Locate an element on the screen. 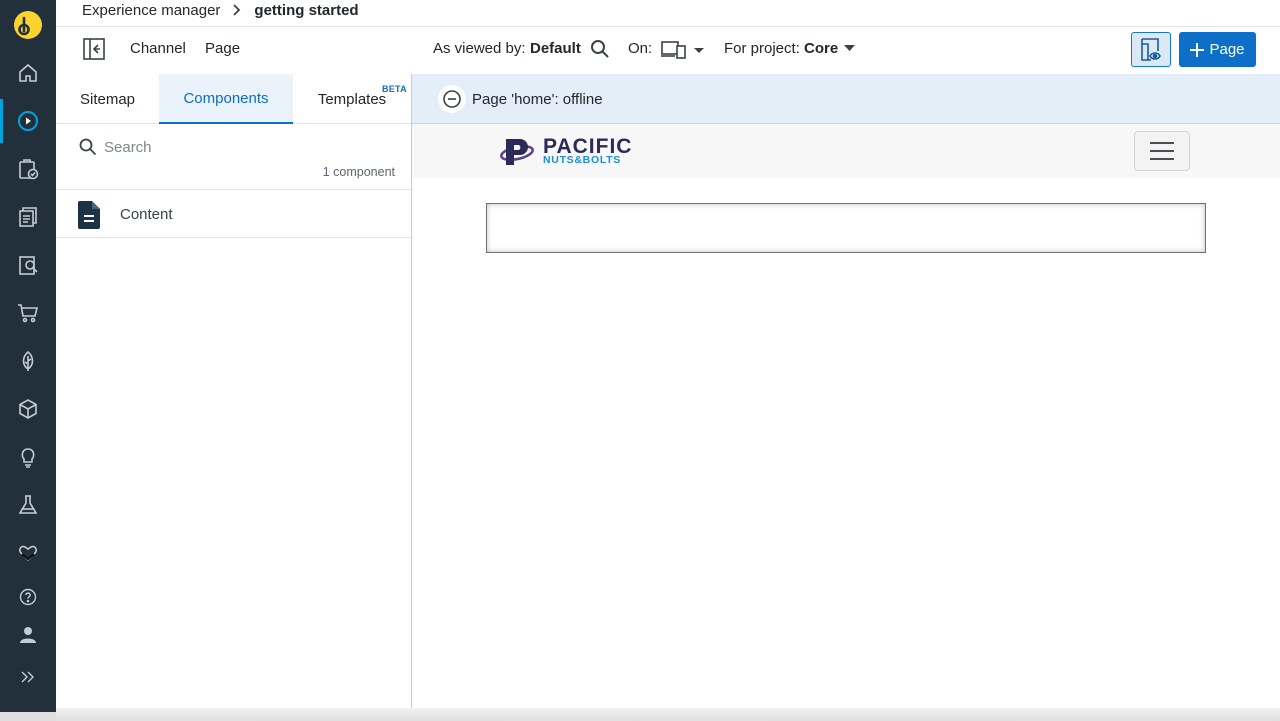 This screenshot has width=1280, height=721. project-select: Core is located at coordinates (830, 48).